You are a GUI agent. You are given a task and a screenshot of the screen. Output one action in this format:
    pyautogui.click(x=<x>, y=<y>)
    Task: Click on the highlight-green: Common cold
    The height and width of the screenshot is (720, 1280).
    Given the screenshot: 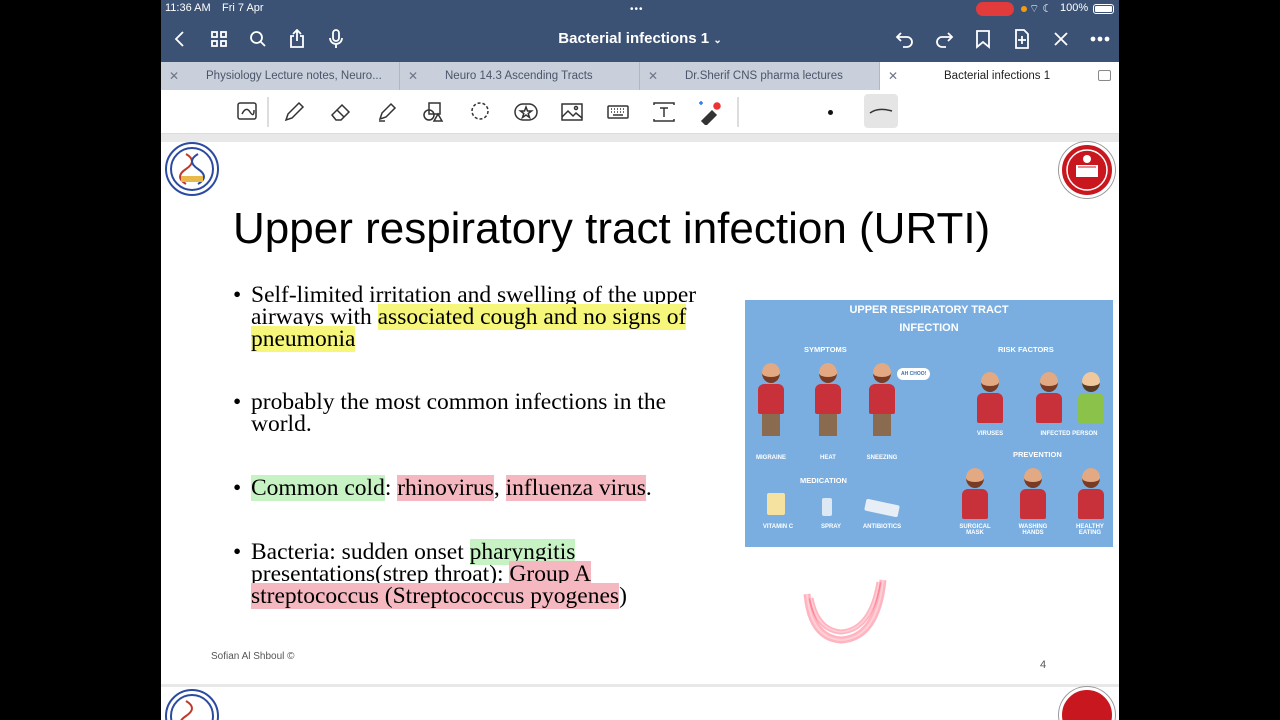 What is the action you would take?
    pyautogui.click(x=318, y=488)
    